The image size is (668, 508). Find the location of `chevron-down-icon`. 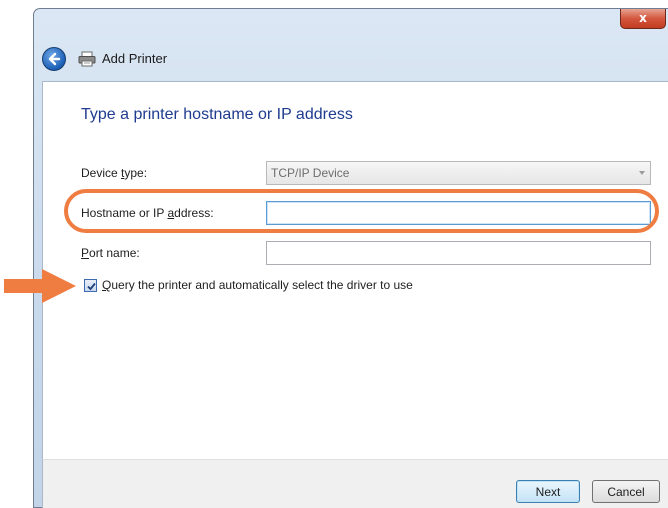

chevron-down-icon is located at coordinates (642, 173).